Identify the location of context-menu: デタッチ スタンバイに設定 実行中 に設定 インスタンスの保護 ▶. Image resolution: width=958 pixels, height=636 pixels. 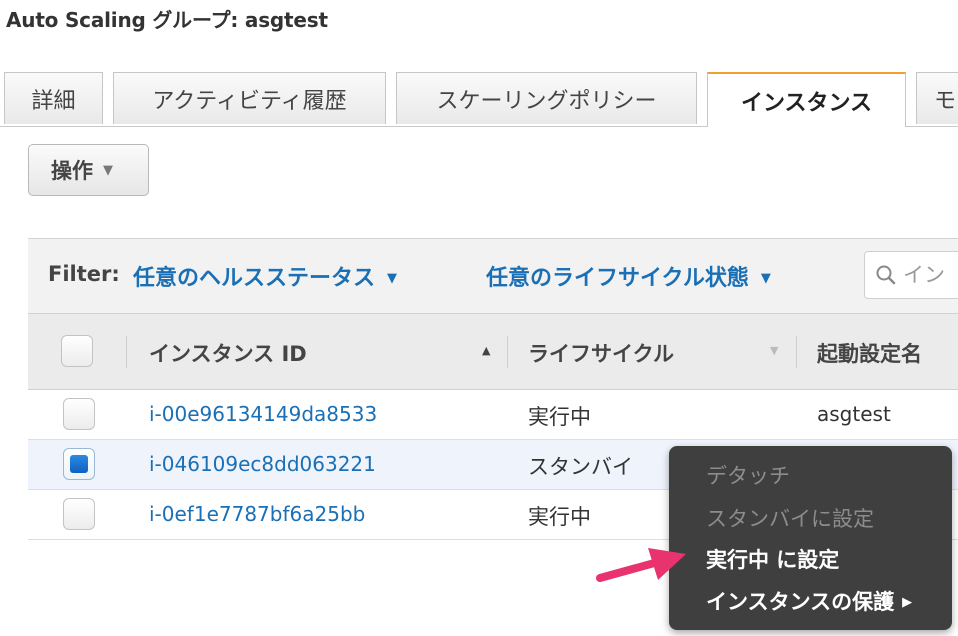
(810, 538).